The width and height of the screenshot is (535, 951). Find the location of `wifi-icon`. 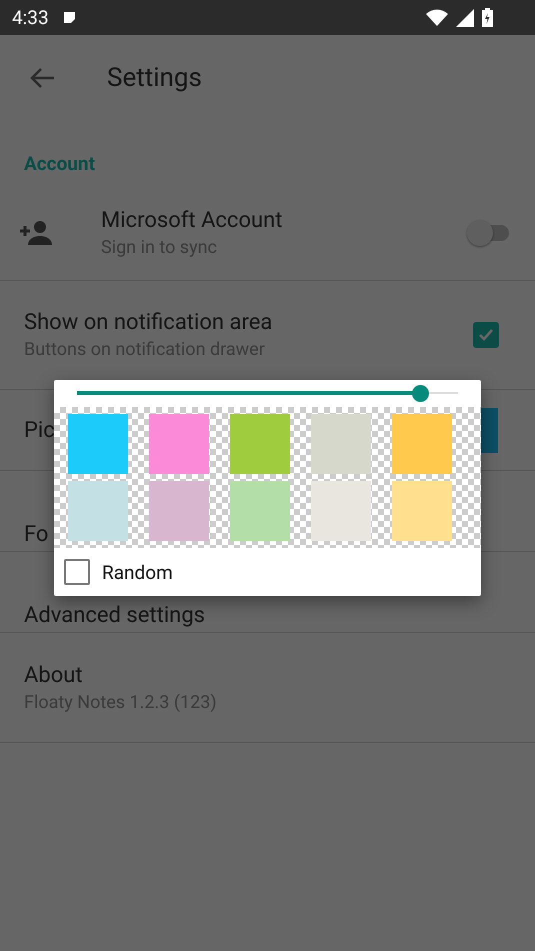

wifi-icon is located at coordinates (437, 17).